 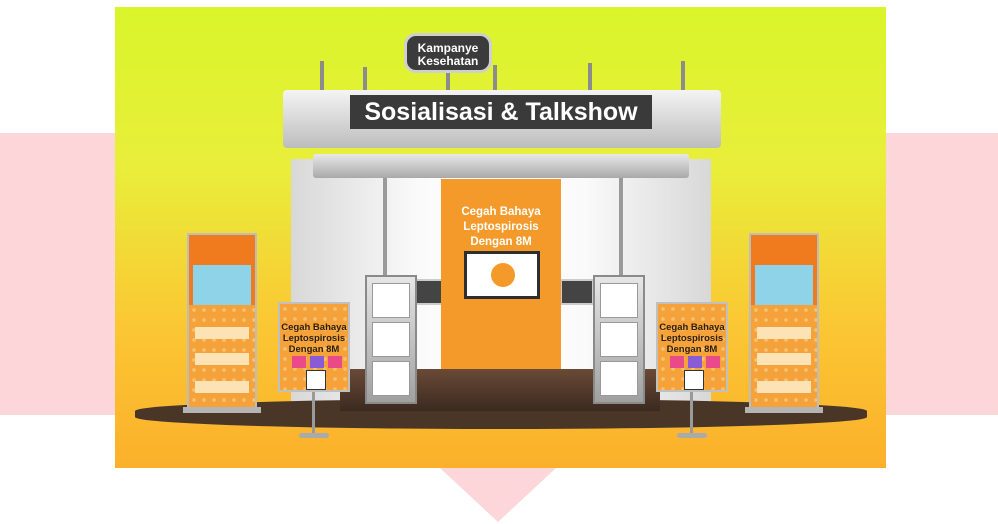 I want to click on brochure-rack-right, so click(x=619, y=339).